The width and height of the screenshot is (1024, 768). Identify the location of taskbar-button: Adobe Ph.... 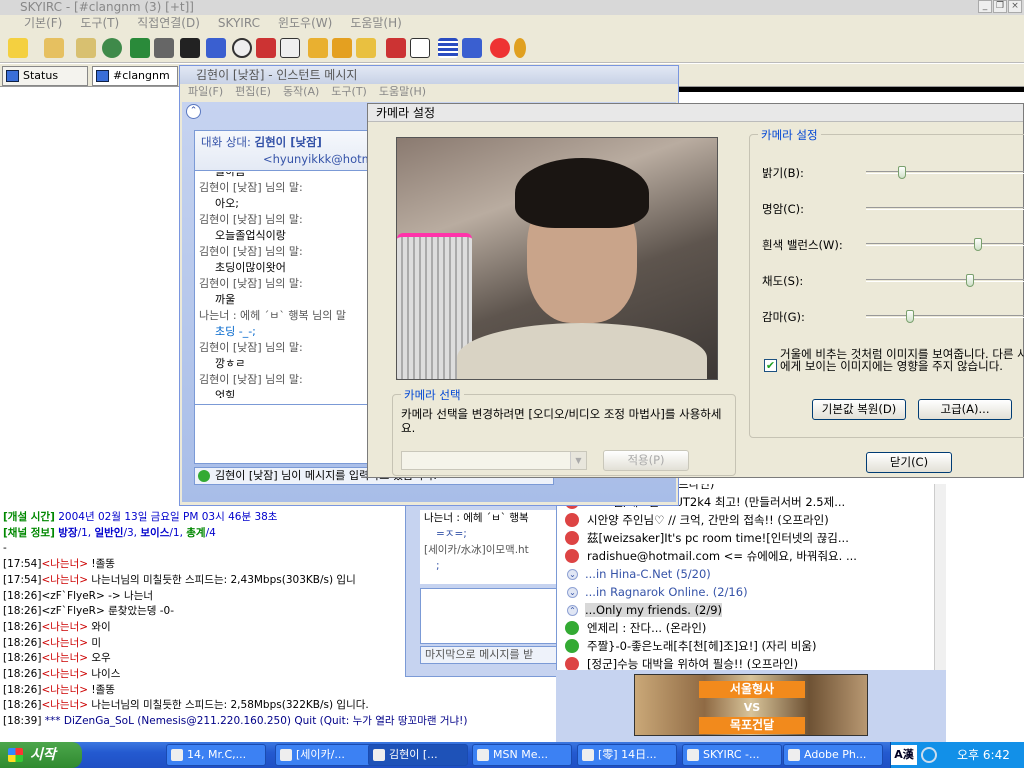
(833, 755).